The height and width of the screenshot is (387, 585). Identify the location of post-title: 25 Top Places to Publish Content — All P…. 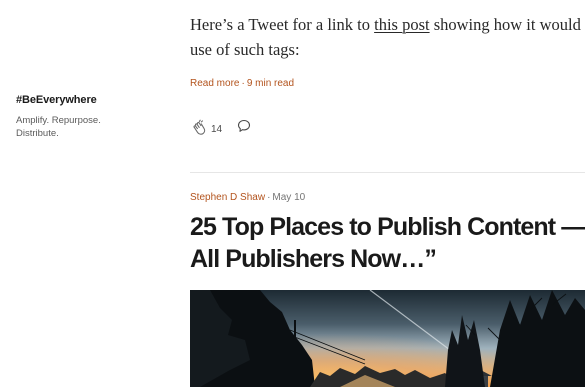
(387, 243).